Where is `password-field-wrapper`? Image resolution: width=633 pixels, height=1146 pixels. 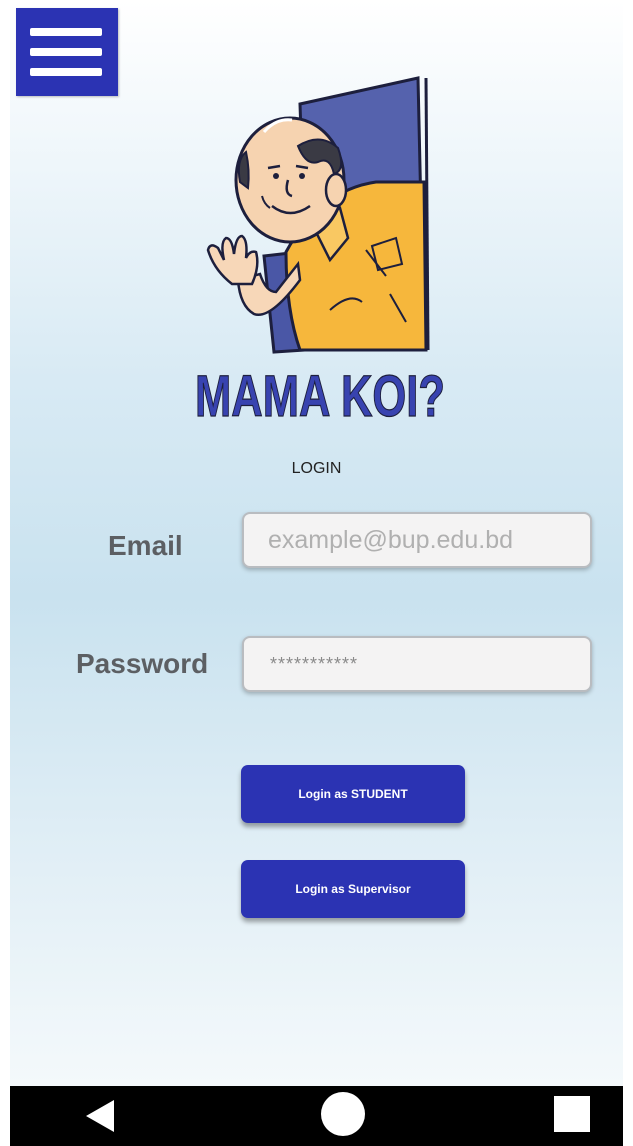
password-field-wrapper is located at coordinates (417, 664).